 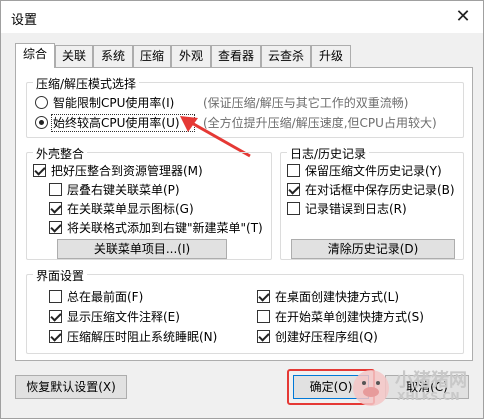 What do you see at coordinates (113, 56) in the screenshot?
I see `tab-system: 系统` at bounding box center [113, 56].